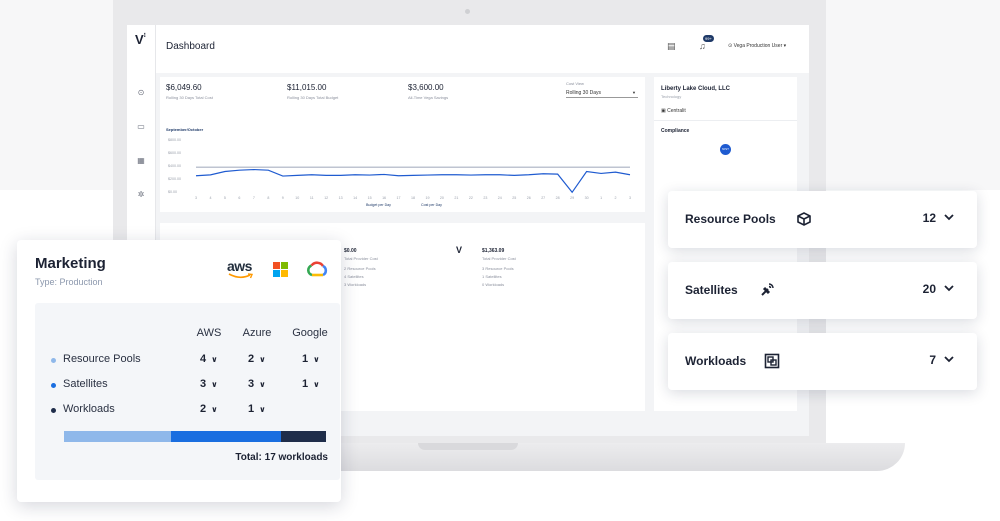  Describe the element at coordinates (929, 289) in the screenshot. I see `summary-count: 20` at that location.